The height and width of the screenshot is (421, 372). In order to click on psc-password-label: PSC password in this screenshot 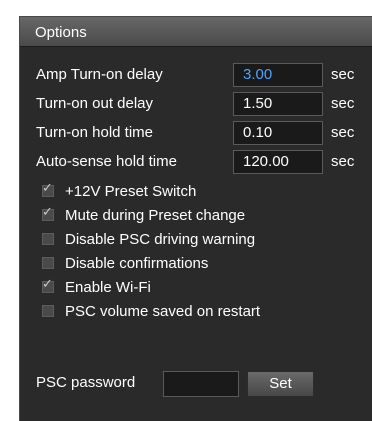, I will do `click(86, 382)`.